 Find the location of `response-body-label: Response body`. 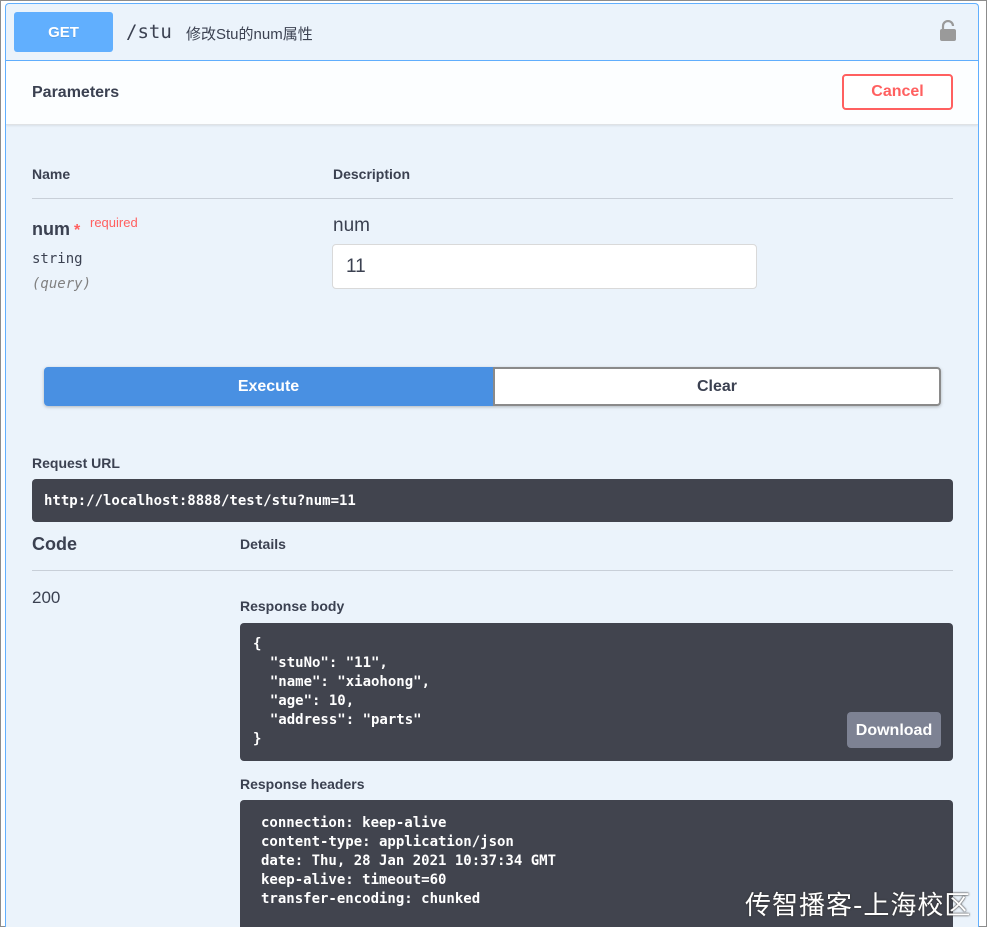

response-body-label: Response body is located at coordinates (292, 606).